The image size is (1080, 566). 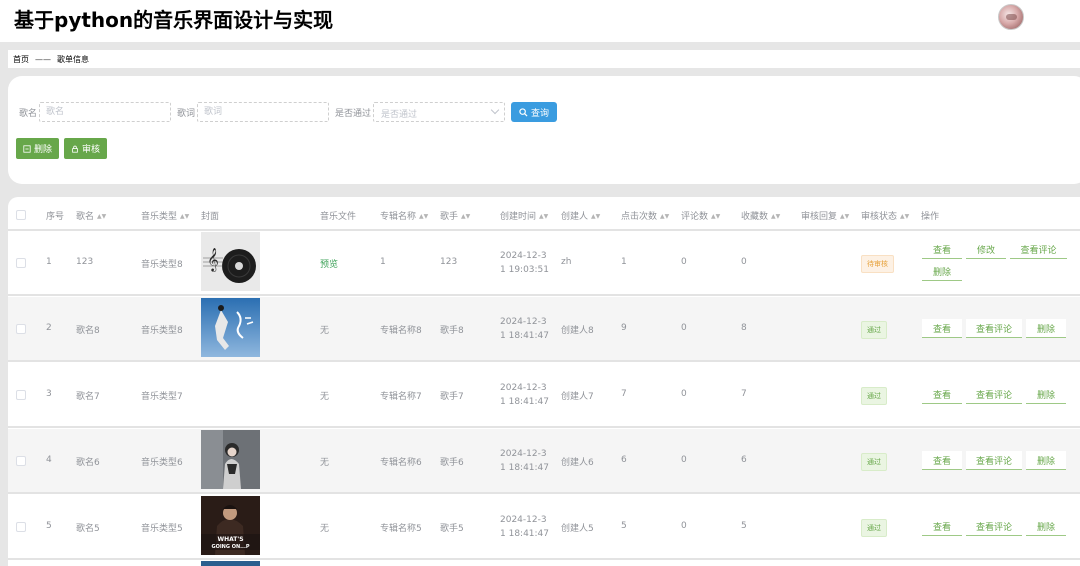 What do you see at coordinates (639, 217) in the screenshot?
I see `th-clicks-label: 点击次数` at bounding box center [639, 217].